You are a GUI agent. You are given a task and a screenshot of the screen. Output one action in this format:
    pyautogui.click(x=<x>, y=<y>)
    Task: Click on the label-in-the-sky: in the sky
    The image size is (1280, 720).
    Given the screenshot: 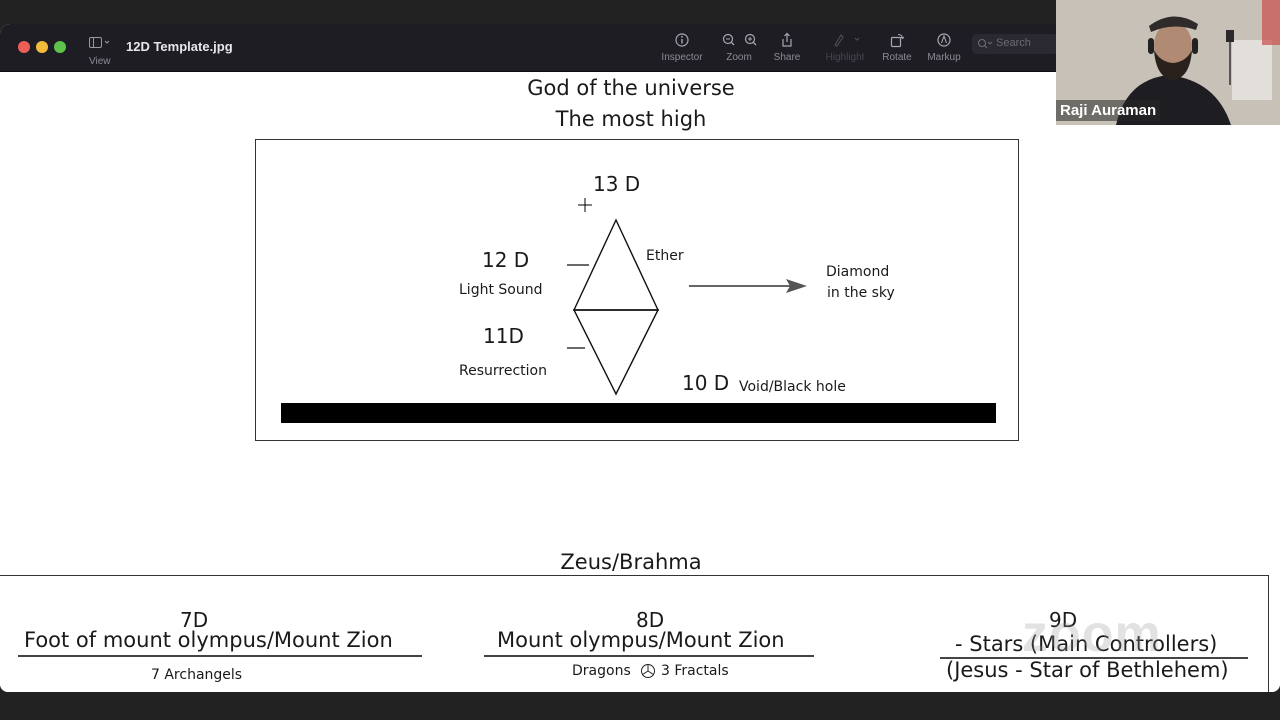 What is the action you would take?
    pyautogui.click(x=861, y=293)
    